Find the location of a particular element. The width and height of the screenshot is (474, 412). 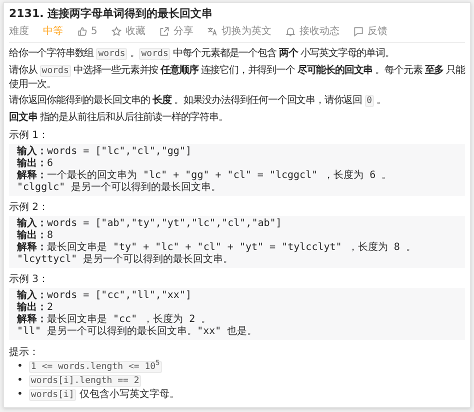

example-heading: 示例 2： is located at coordinates (29, 207).